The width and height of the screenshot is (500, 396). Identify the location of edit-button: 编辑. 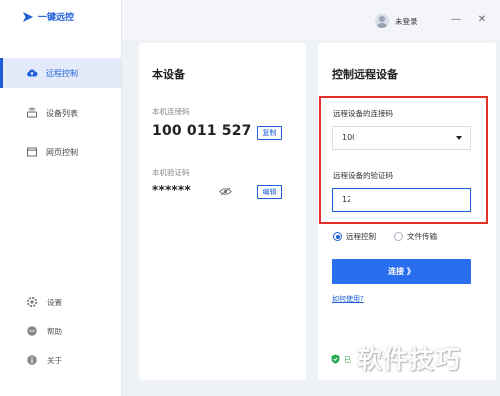
(269, 192).